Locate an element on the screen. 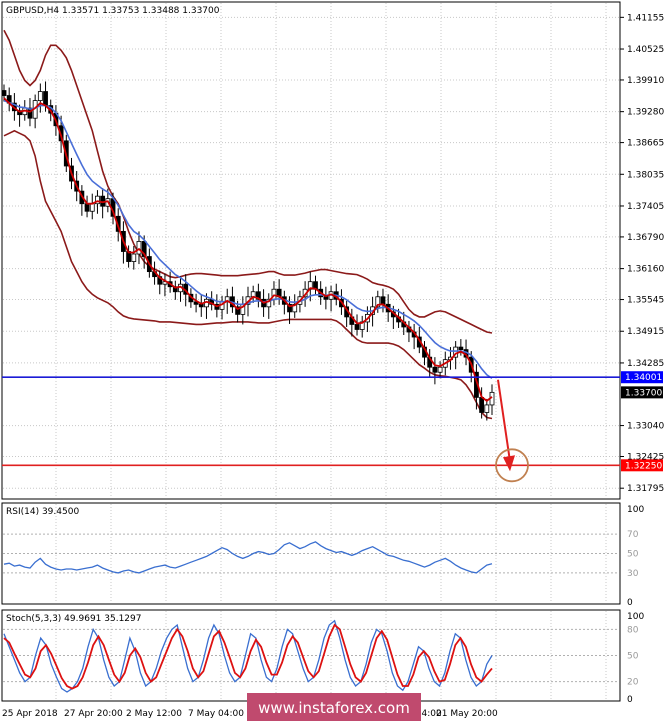 Image resolution: width=665 pixels, height=726 pixels. price-label: 1.33700 is located at coordinates (643, 393).